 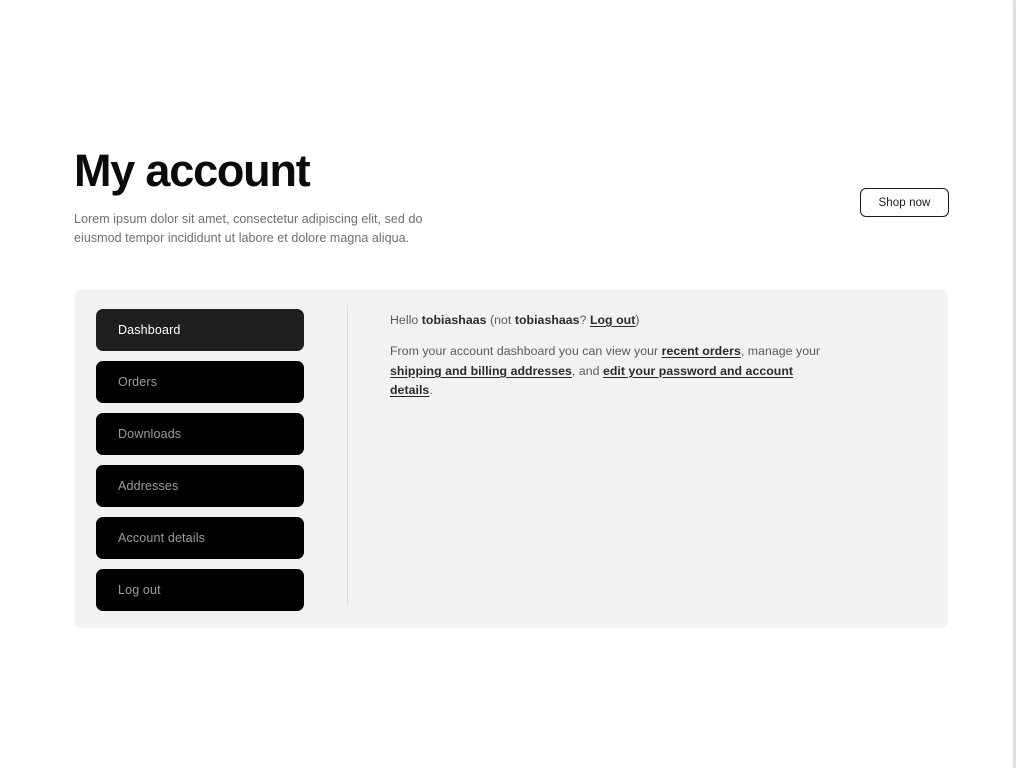 I want to click on sidebar-item-orders: Orders, so click(x=200, y=382).